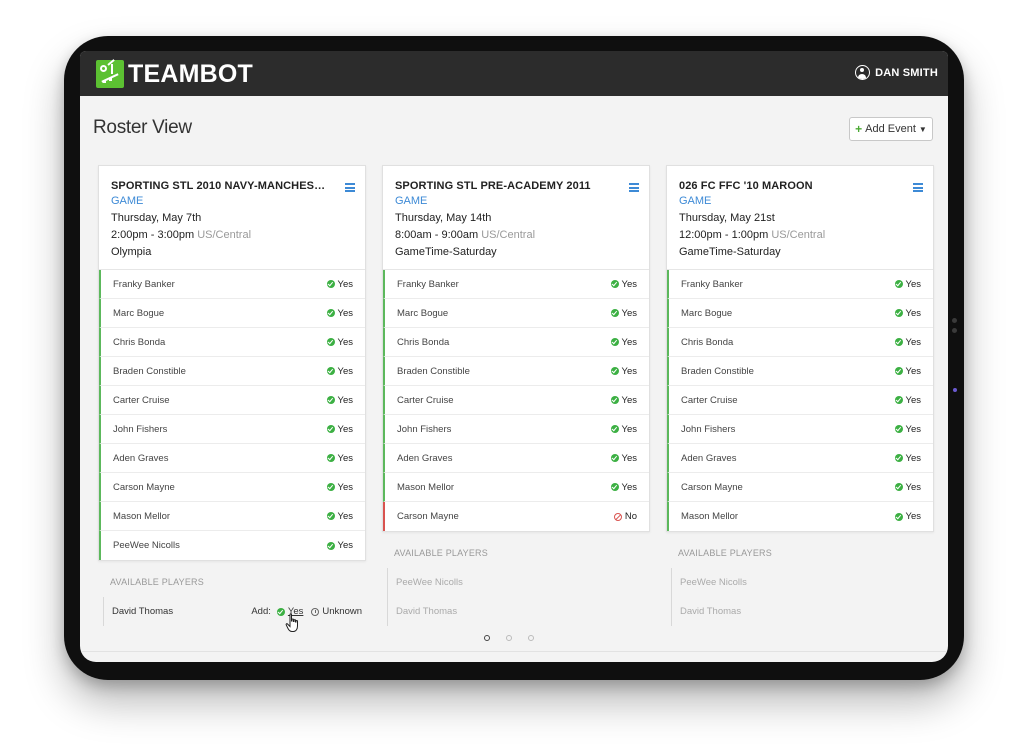  Describe the element at coordinates (508, 235) in the screenshot. I see `event-timezone: US/Central` at that location.